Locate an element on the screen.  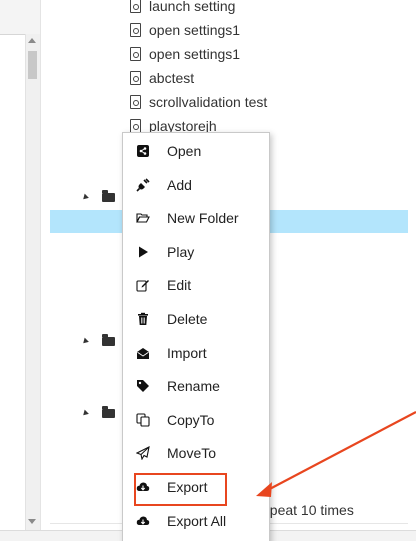
menu-item-edit: Edit is located at coordinates (196, 285).